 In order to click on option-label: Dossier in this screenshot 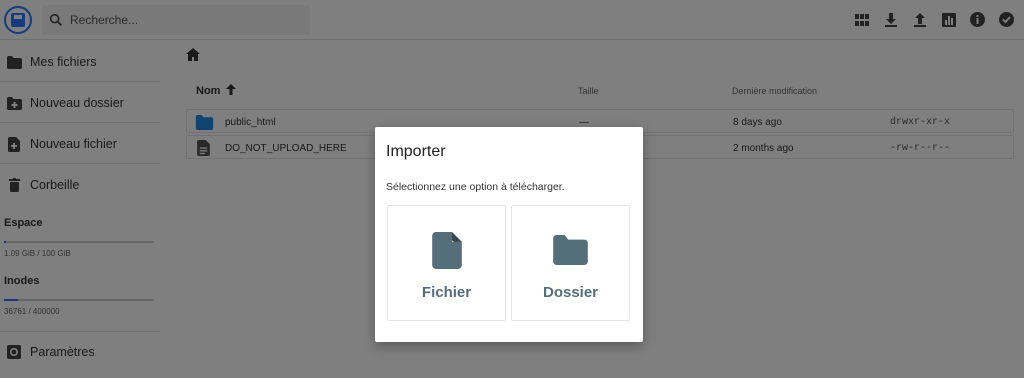, I will do `click(570, 292)`.